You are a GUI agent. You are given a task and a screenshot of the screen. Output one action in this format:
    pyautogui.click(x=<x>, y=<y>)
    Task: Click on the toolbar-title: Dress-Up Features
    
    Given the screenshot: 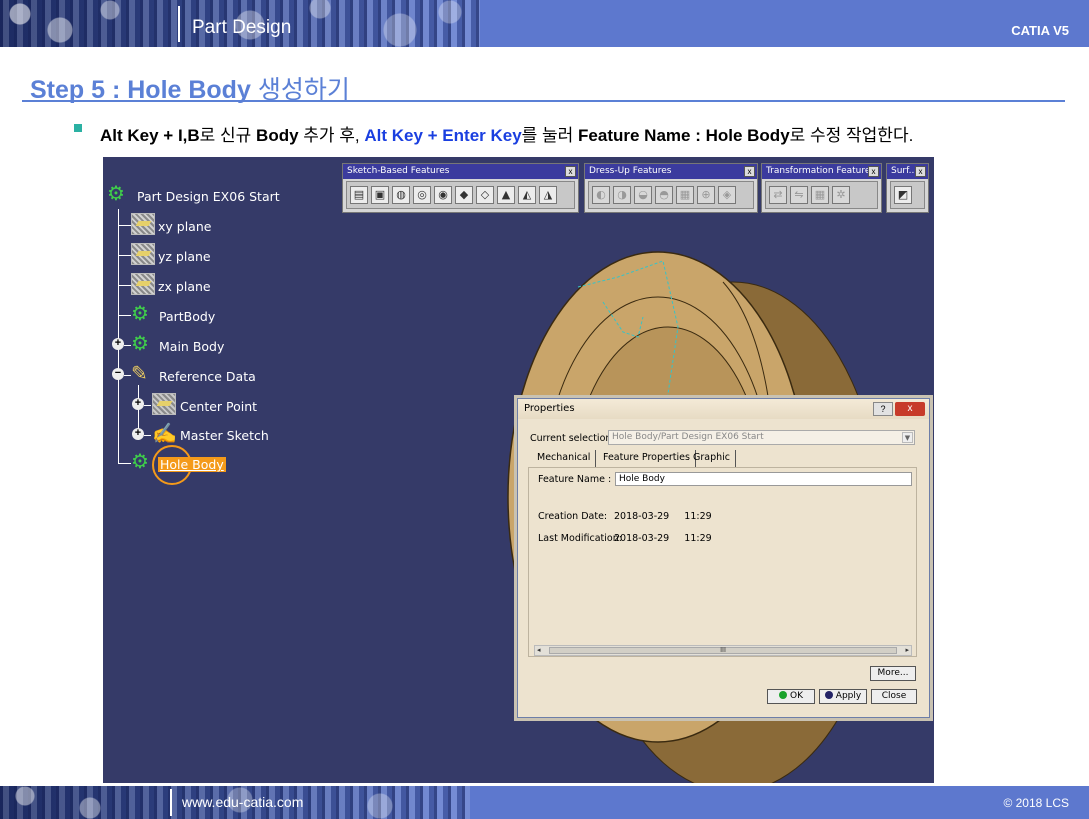 What is the action you would take?
    pyautogui.click(x=671, y=171)
    